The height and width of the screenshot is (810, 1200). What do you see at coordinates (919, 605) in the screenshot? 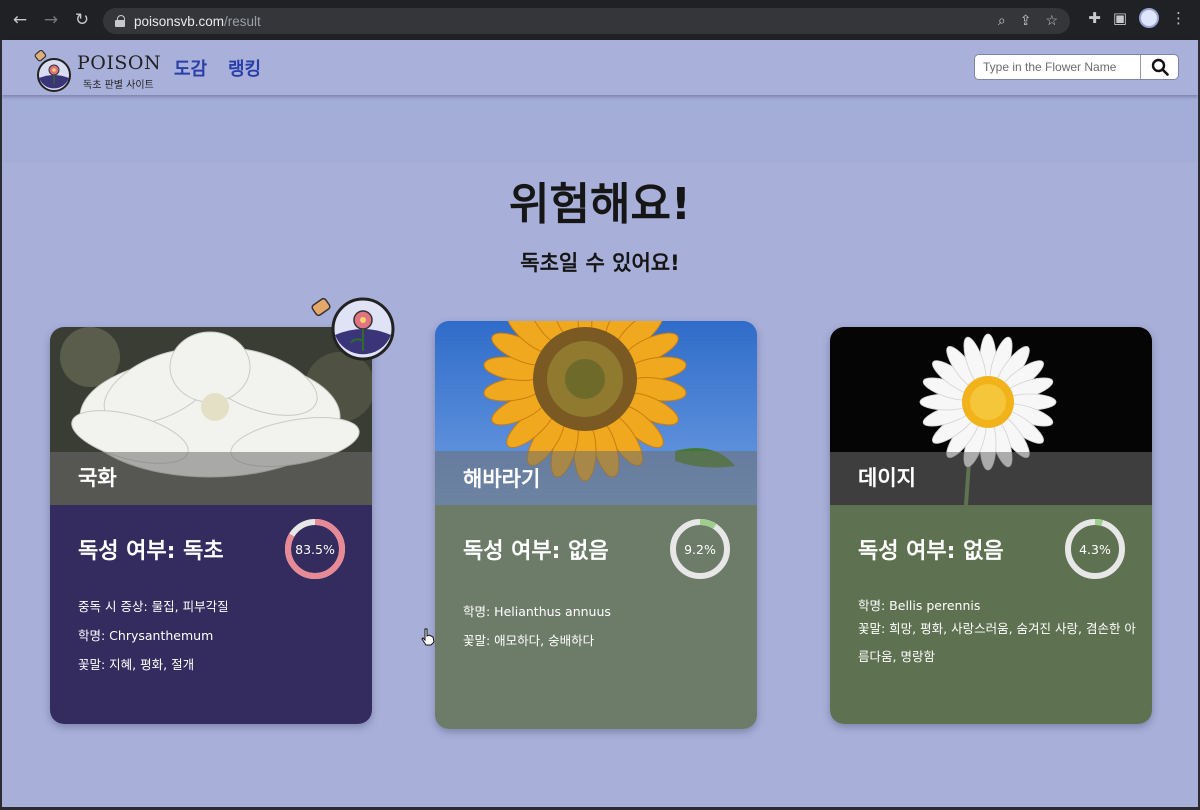
I see `scientific-name: 학명: Bellis perennis` at bounding box center [919, 605].